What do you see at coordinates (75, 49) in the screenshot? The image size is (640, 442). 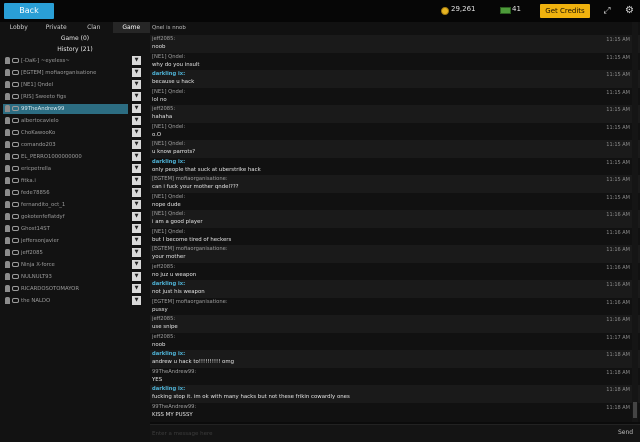 I see `history-section-header: History (21)` at bounding box center [75, 49].